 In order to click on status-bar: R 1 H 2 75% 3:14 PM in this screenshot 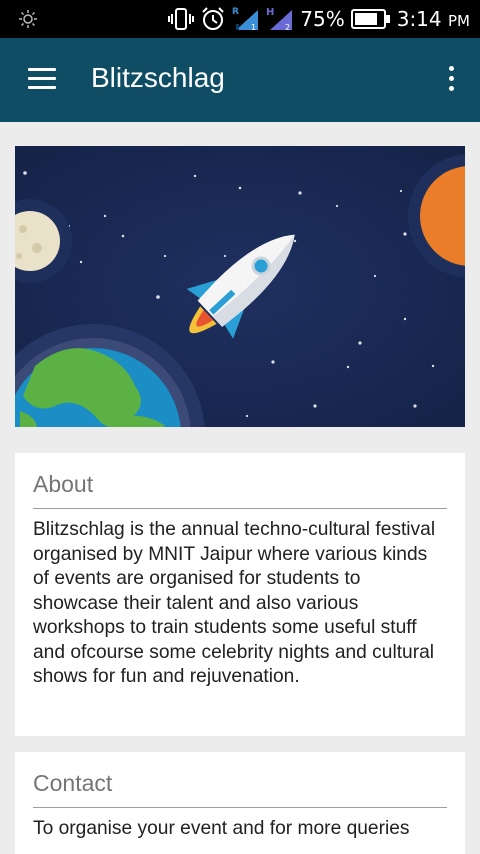, I will do `click(240, 19)`.